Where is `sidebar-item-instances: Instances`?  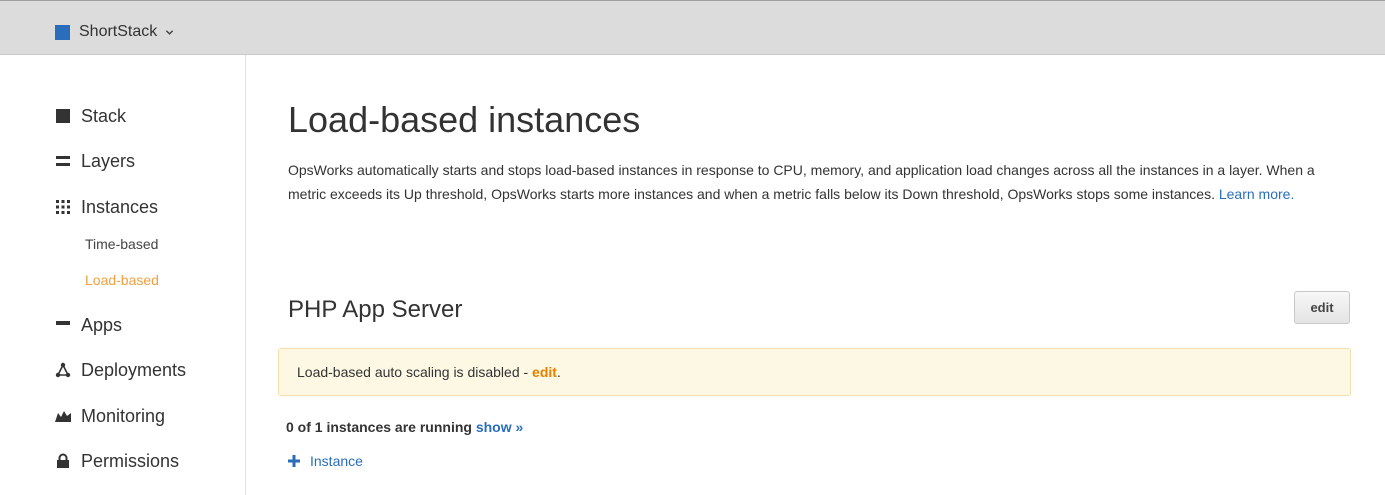
sidebar-item-instances: Instances is located at coordinates (106, 207).